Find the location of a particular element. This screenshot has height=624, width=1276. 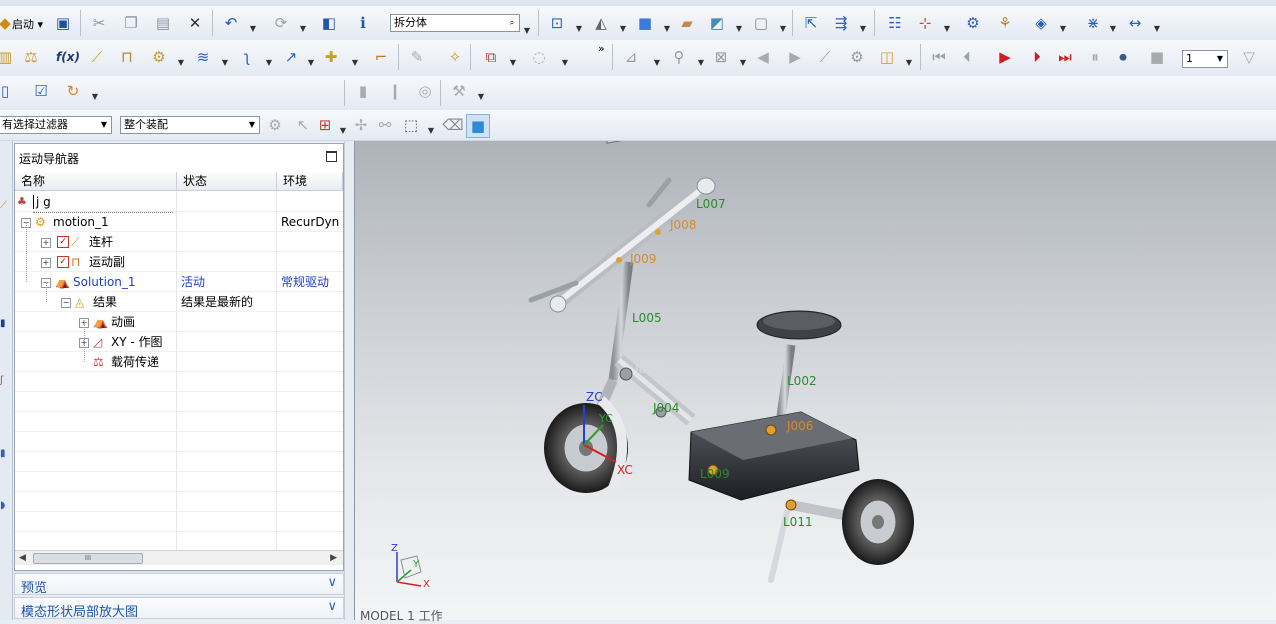

section-view-icon: ▰ is located at coordinates (687, 23).